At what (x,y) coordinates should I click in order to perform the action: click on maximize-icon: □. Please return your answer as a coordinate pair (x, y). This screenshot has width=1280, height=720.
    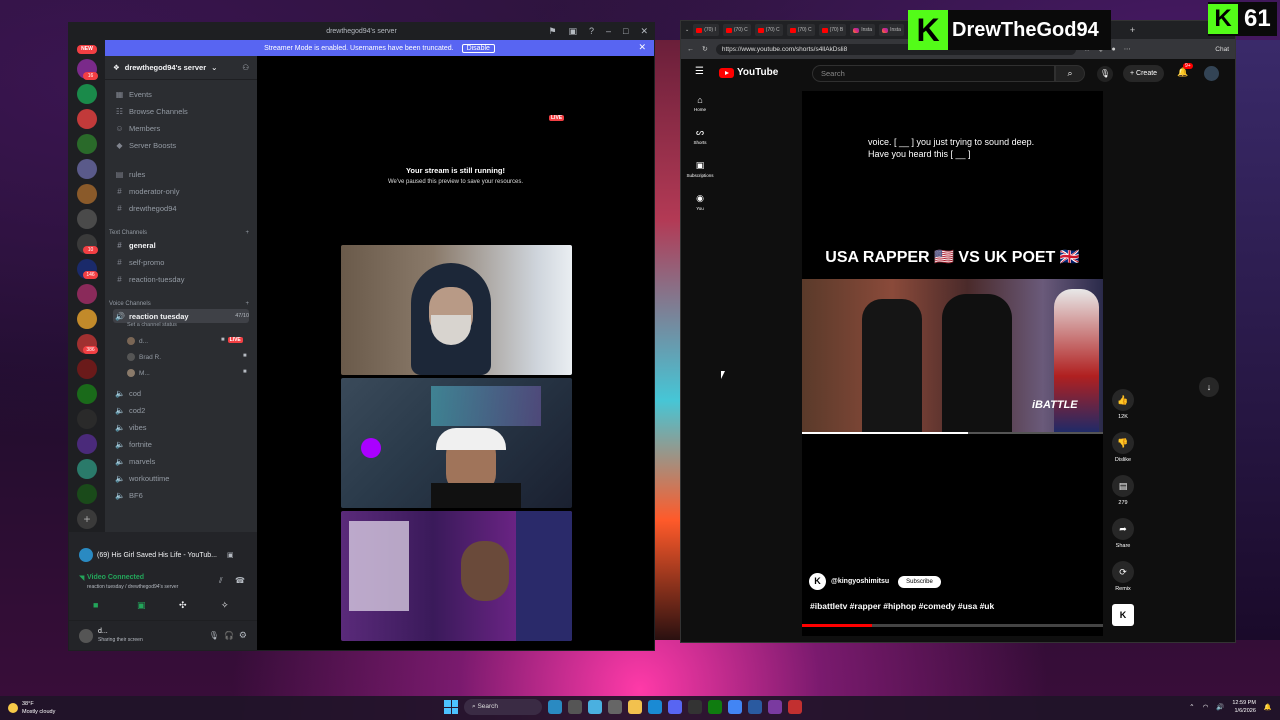
    Looking at the image, I should click on (625, 31).